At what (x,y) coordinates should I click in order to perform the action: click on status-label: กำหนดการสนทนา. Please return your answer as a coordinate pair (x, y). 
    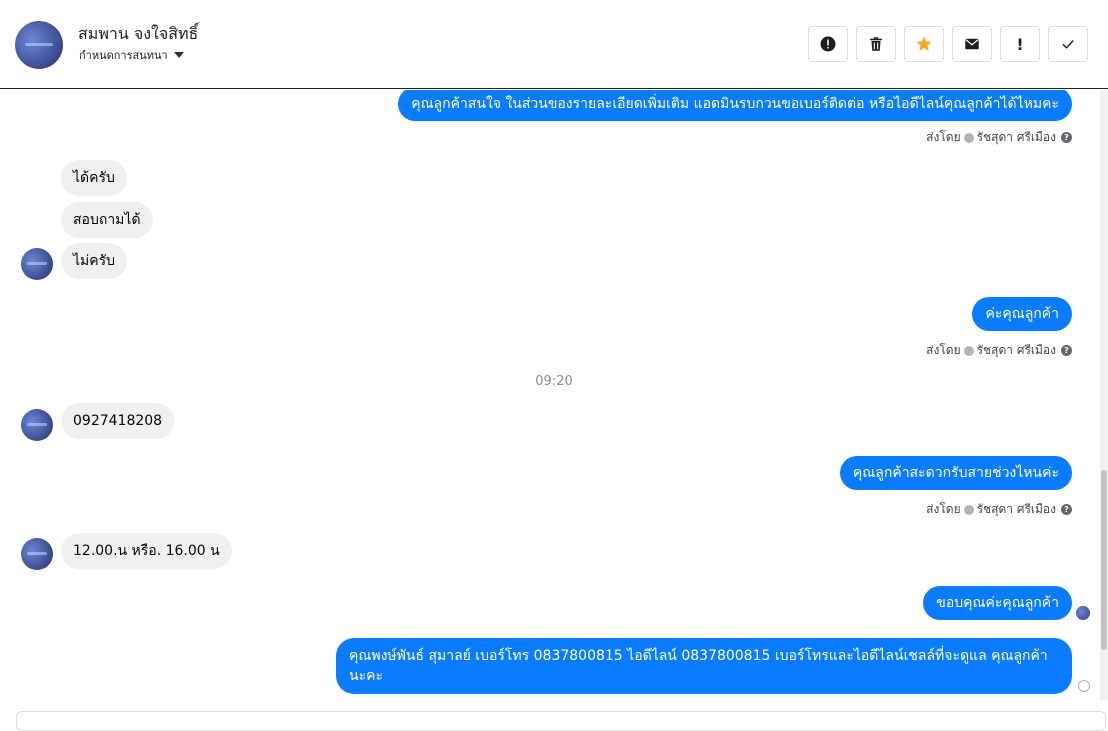
    Looking at the image, I should click on (123, 55).